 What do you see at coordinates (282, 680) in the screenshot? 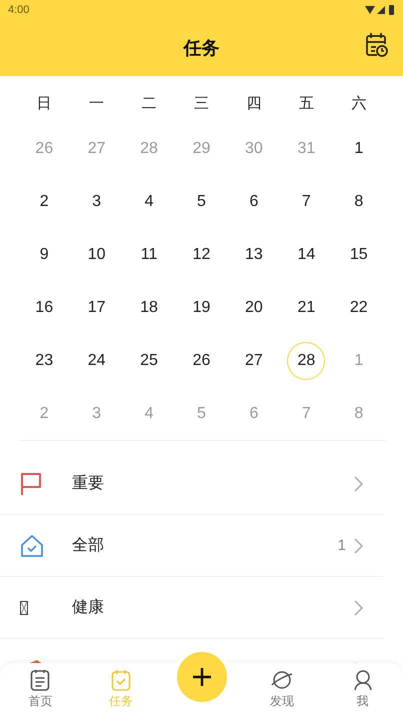
I see `planet-icon` at bounding box center [282, 680].